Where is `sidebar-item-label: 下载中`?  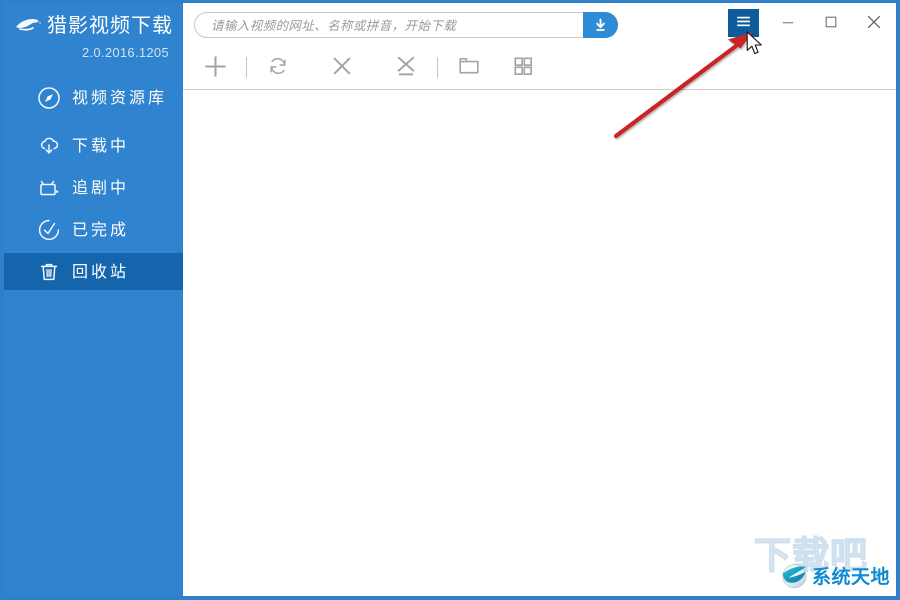 sidebar-item-label: 下载中 is located at coordinates (101, 145).